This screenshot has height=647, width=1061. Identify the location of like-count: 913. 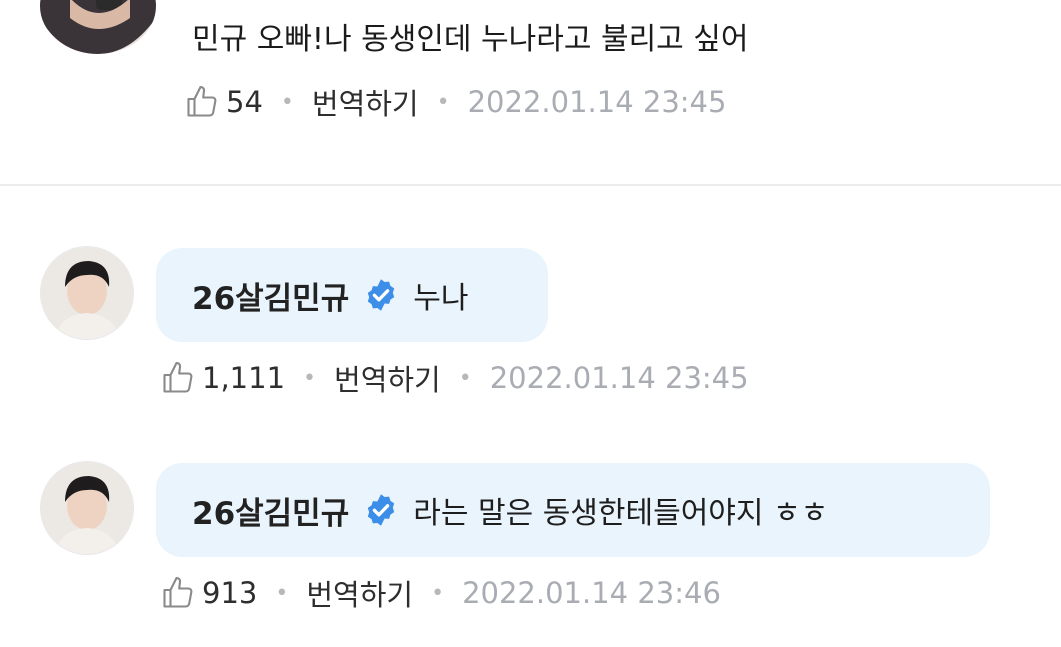
(230, 593).